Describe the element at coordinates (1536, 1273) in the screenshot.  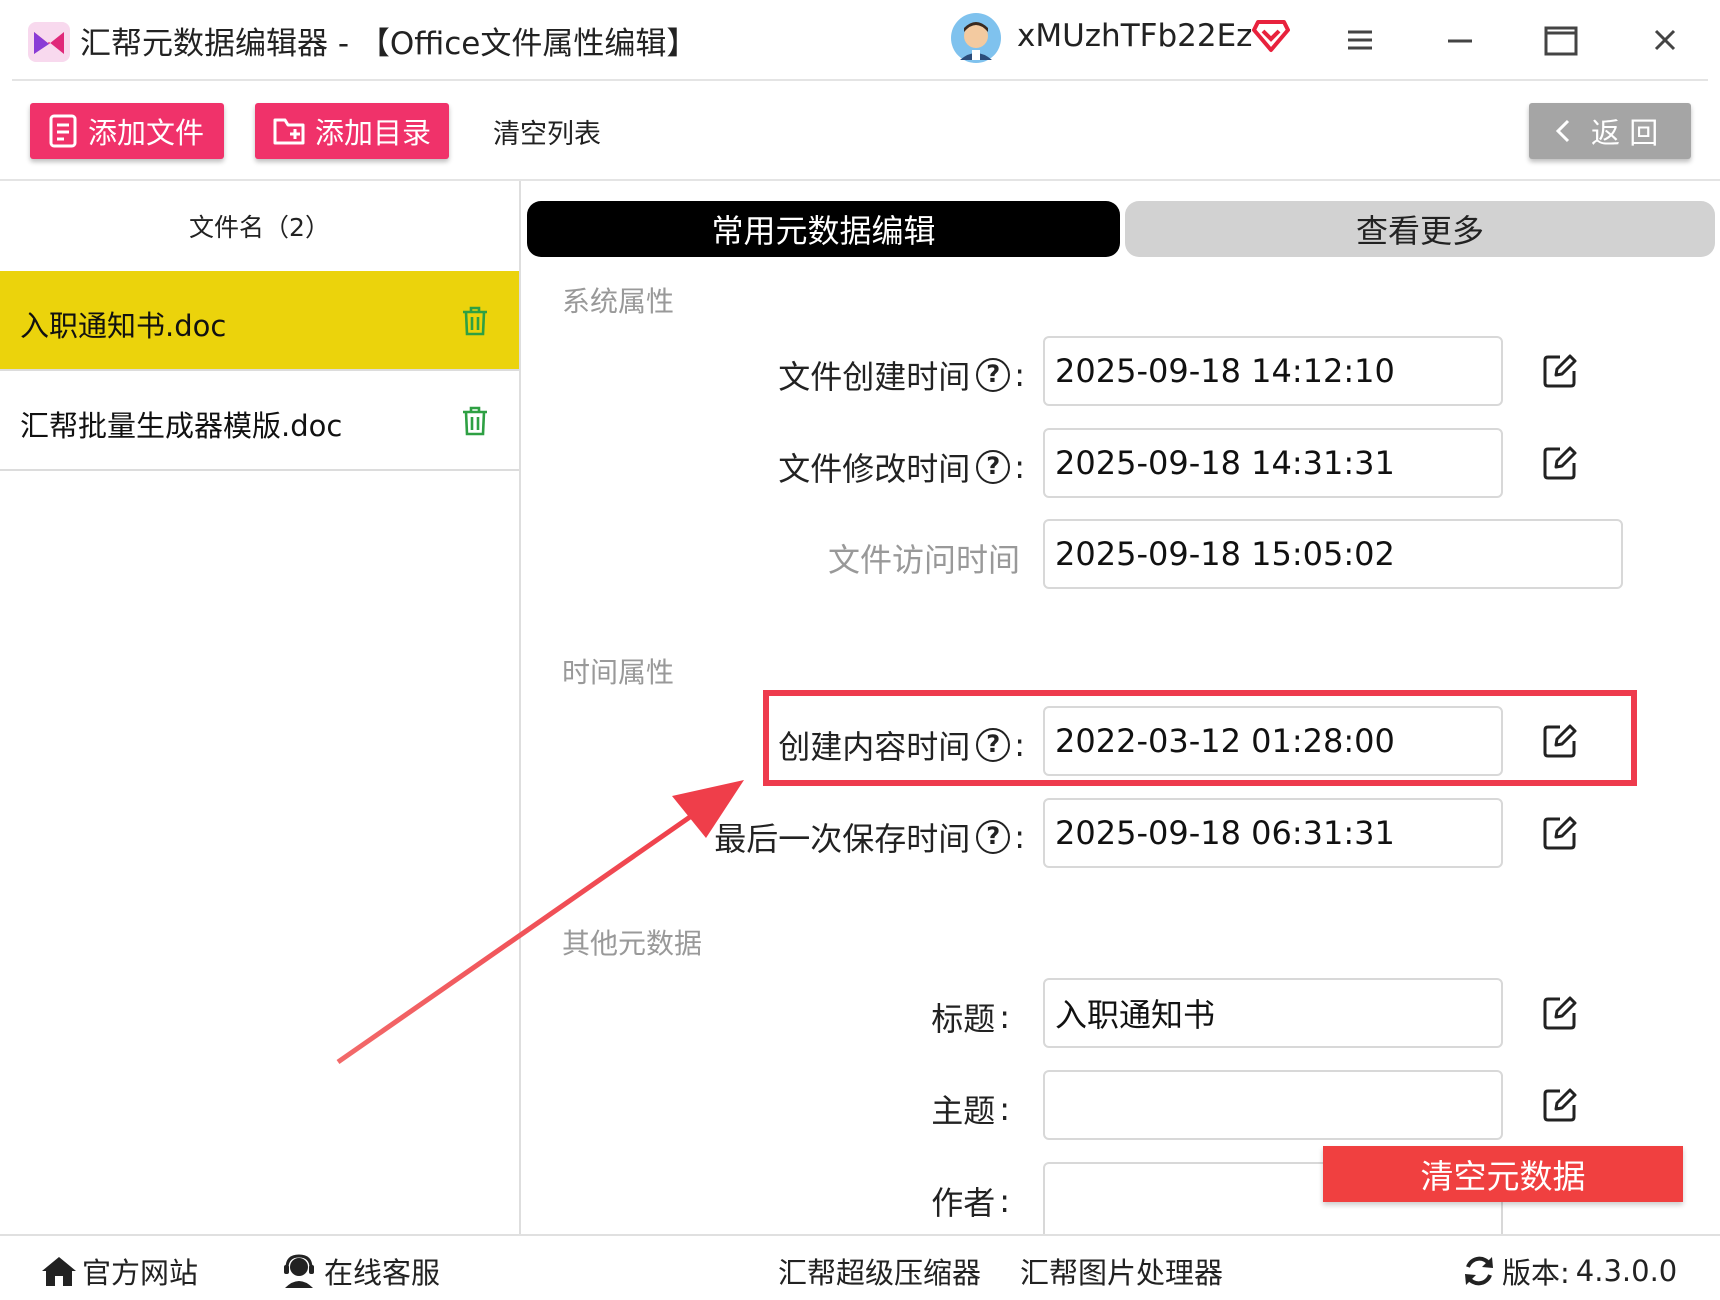
I see `version-label: 版本:` at that location.